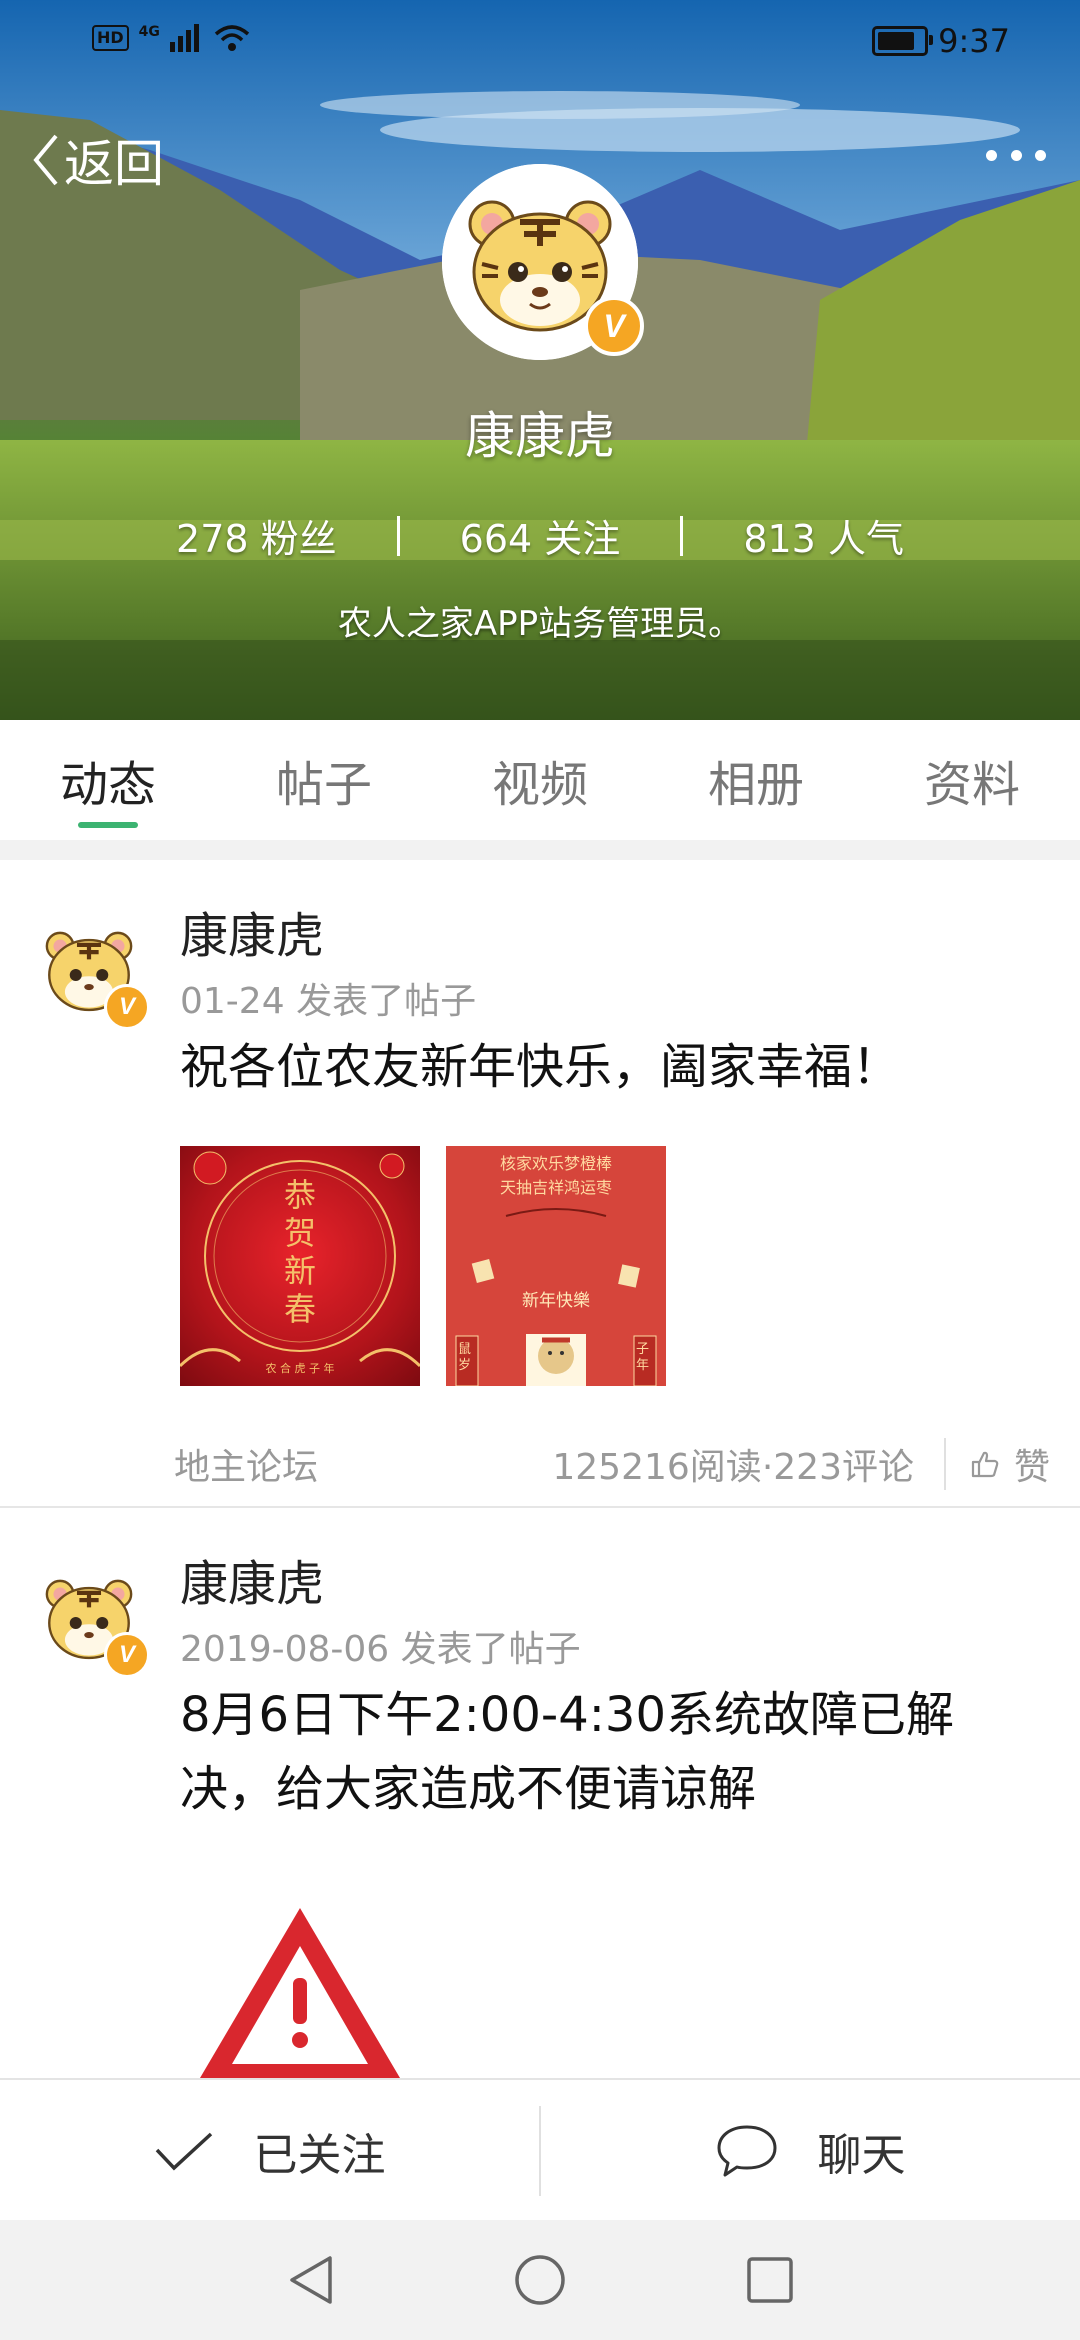 Image resolution: width=1080 pixels, height=2340 pixels. I want to click on battery-icon, so click(903, 41).